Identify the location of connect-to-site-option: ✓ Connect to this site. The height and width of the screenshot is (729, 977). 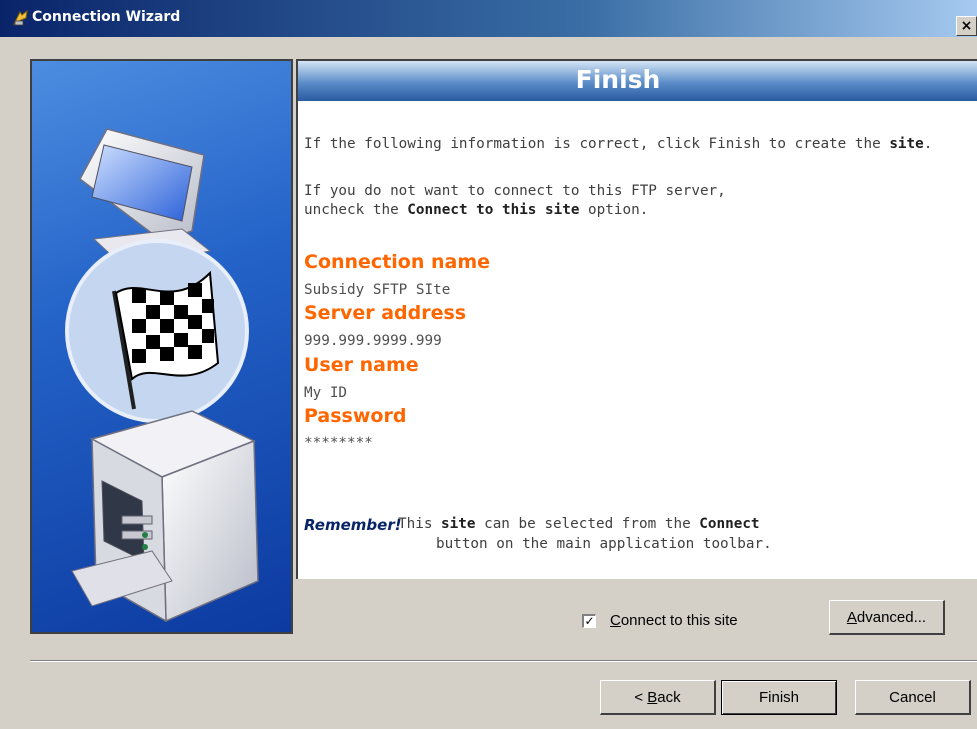
(660, 620).